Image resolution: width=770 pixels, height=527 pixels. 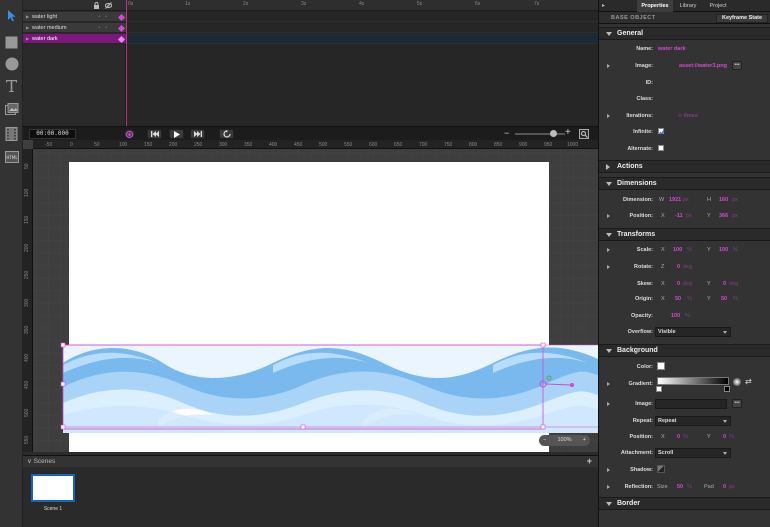 What do you see at coordinates (540, 134) in the screenshot?
I see `zoom-slider-track` at bounding box center [540, 134].